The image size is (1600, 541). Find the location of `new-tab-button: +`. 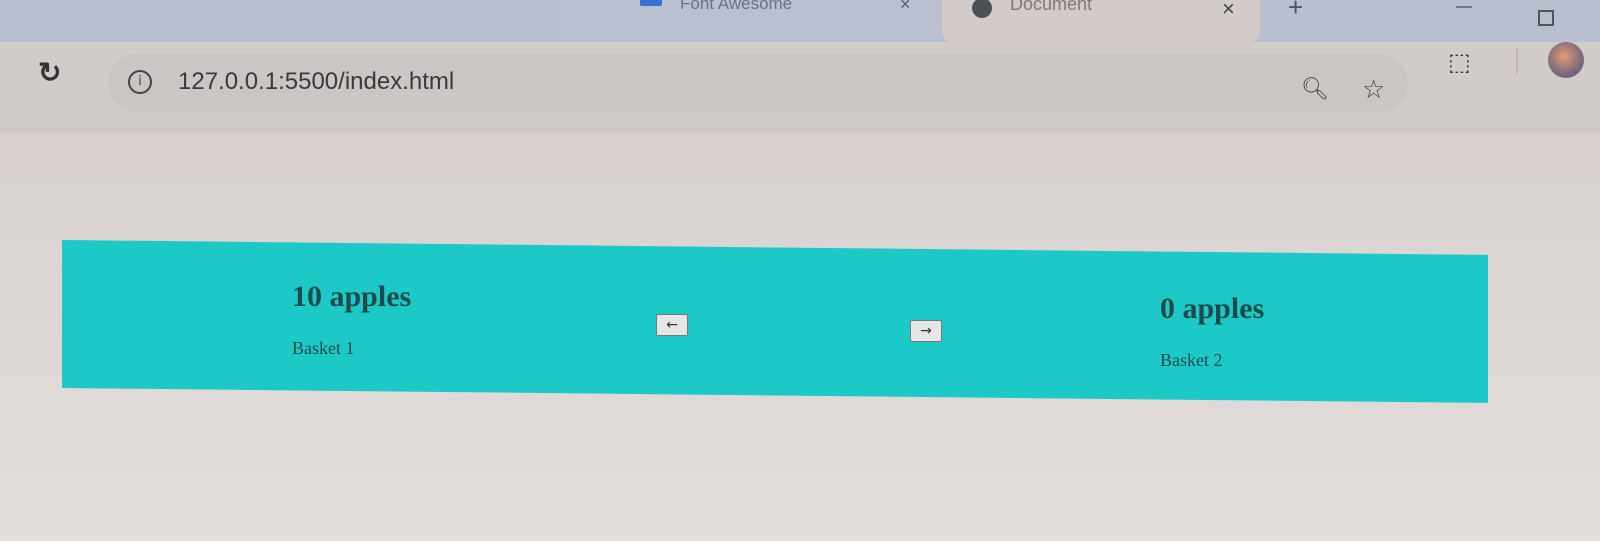

new-tab-button: + is located at coordinates (1295, 11).